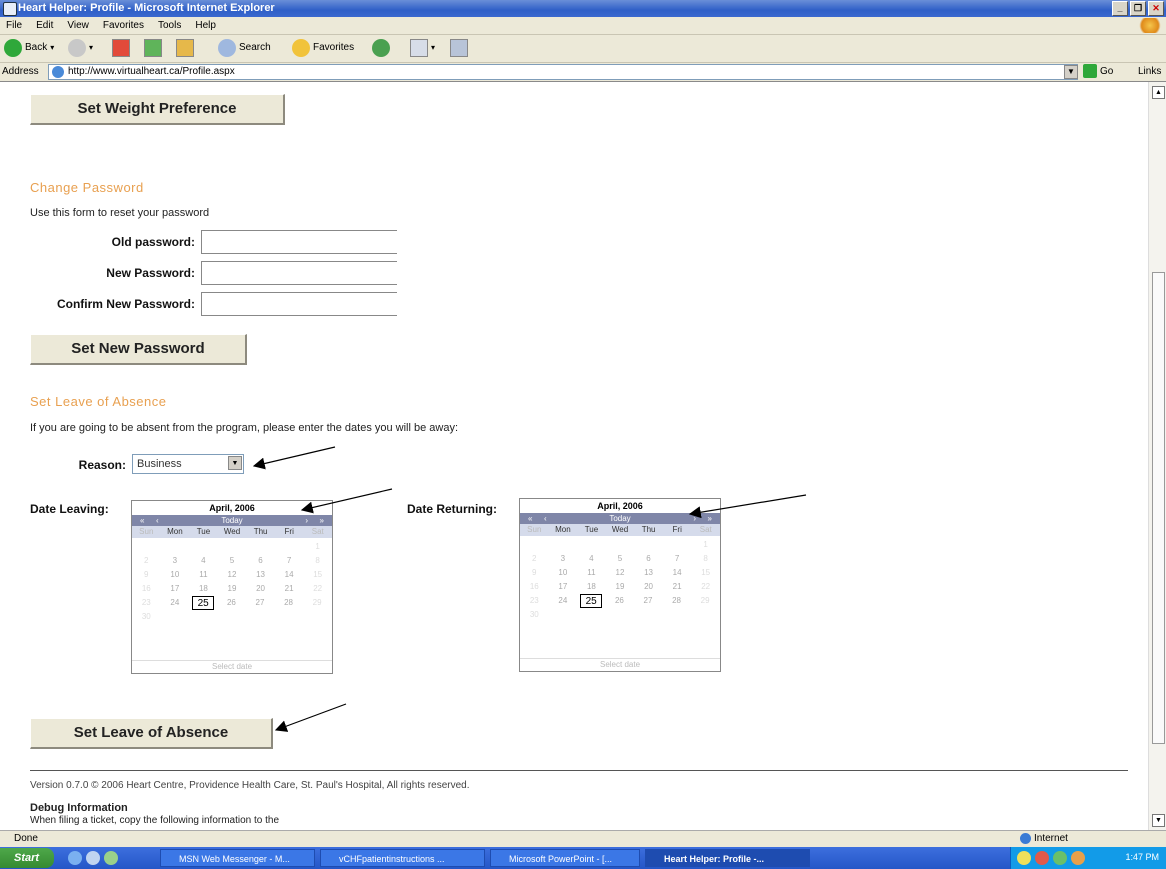  What do you see at coordinates (26, 838) in the screenshot?
I see `status-text: Done` at bounding box center [26, 838].